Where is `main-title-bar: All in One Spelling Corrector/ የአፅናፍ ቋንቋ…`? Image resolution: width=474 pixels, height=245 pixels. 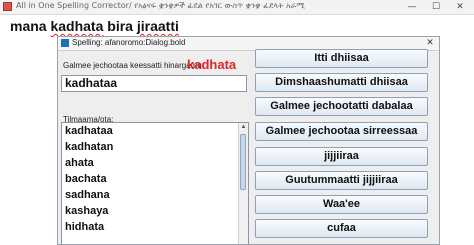 main-title-bar: All in One Spelling Corrector/ የአፅናፍ ቋንቋ… is located at coordinates (237, 7).